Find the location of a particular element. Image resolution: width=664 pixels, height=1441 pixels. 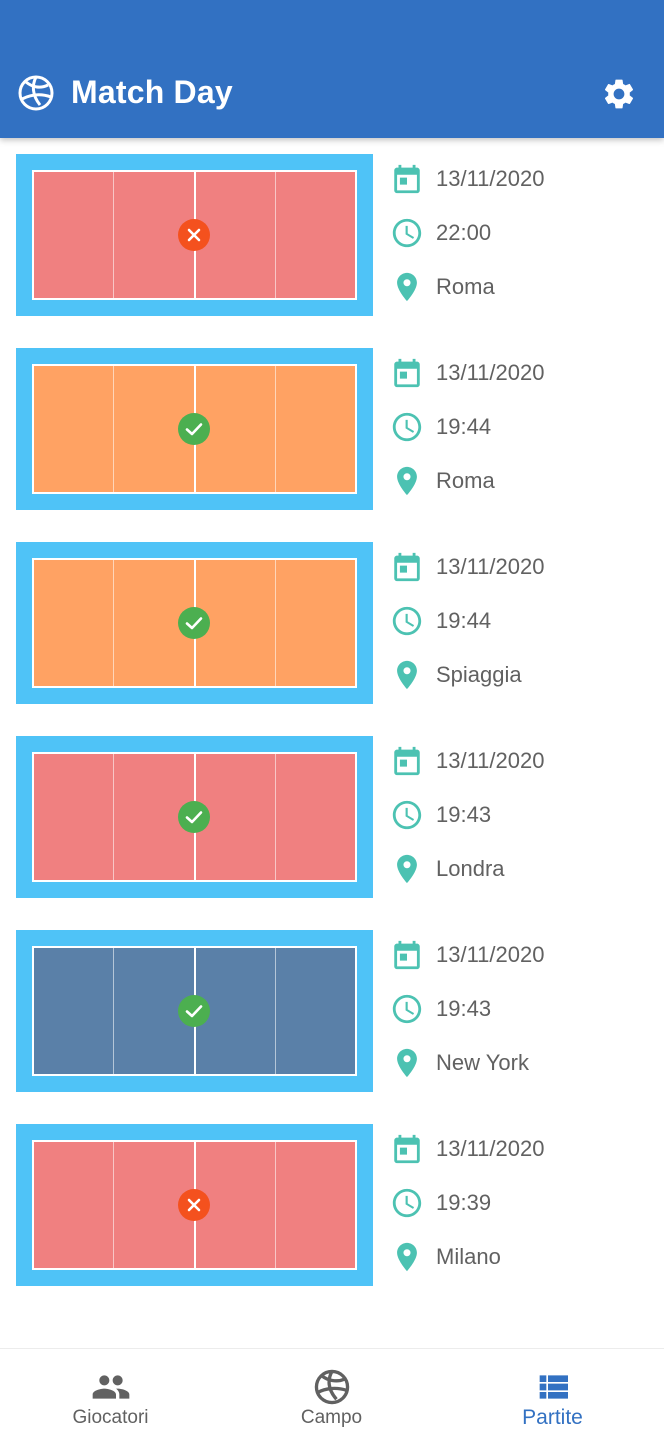

nav-item-campo: Campo is located at coordinates (331, 1395).